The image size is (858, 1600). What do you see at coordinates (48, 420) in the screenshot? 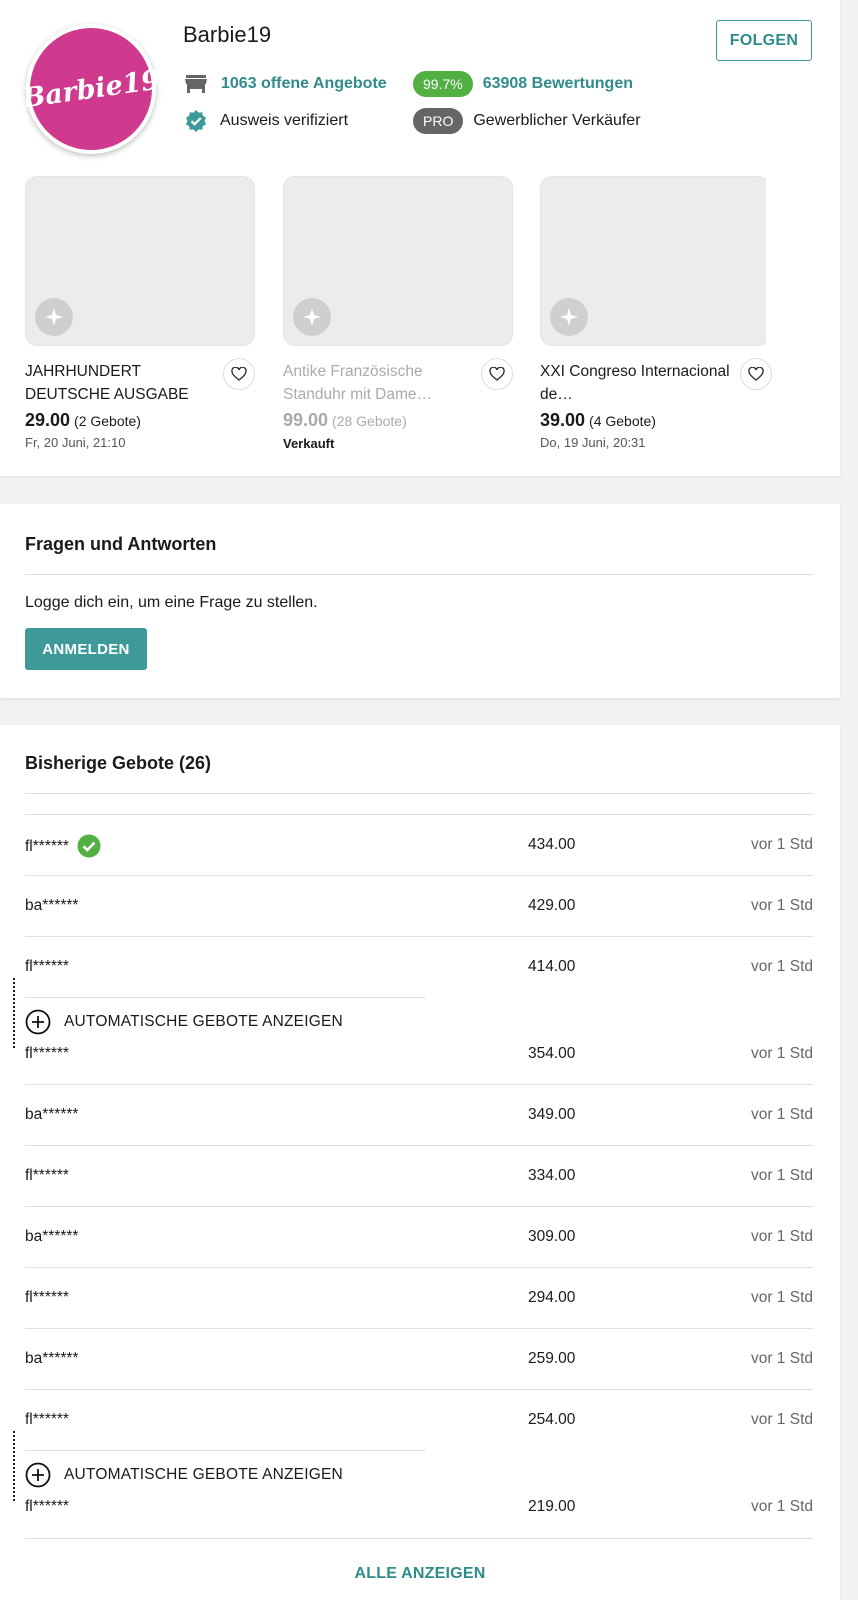
I see `price-value: 29.00` at bounding box center [48, 420].